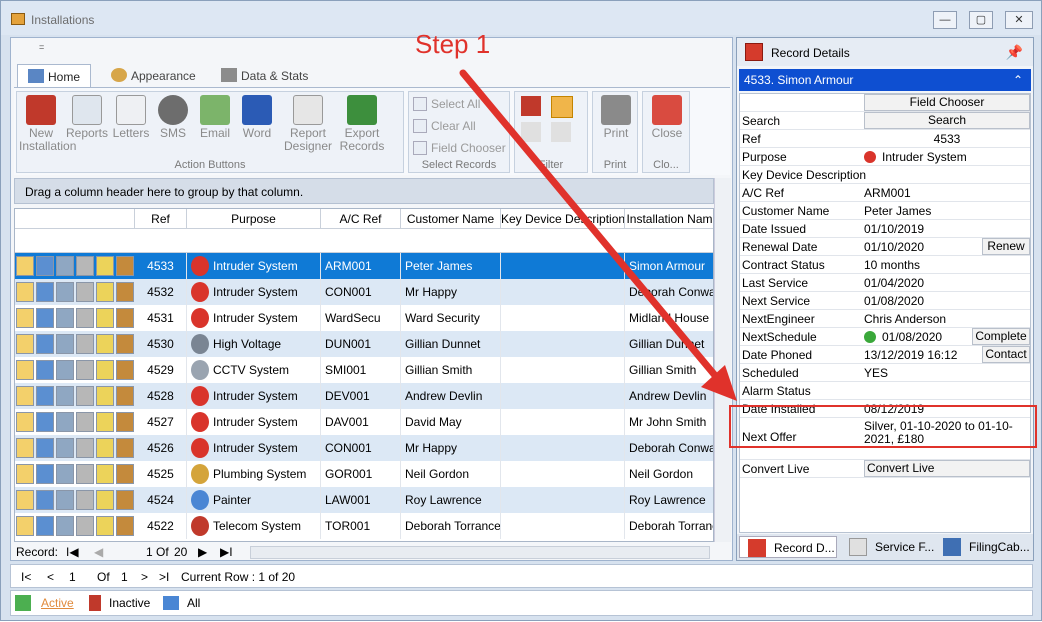 The width and height of the screenshot is (1042, 622). Describe the element at coordinates (361, 219) in the screenshot. I see `column-header-ac-ref: A/C Ref` at that location.